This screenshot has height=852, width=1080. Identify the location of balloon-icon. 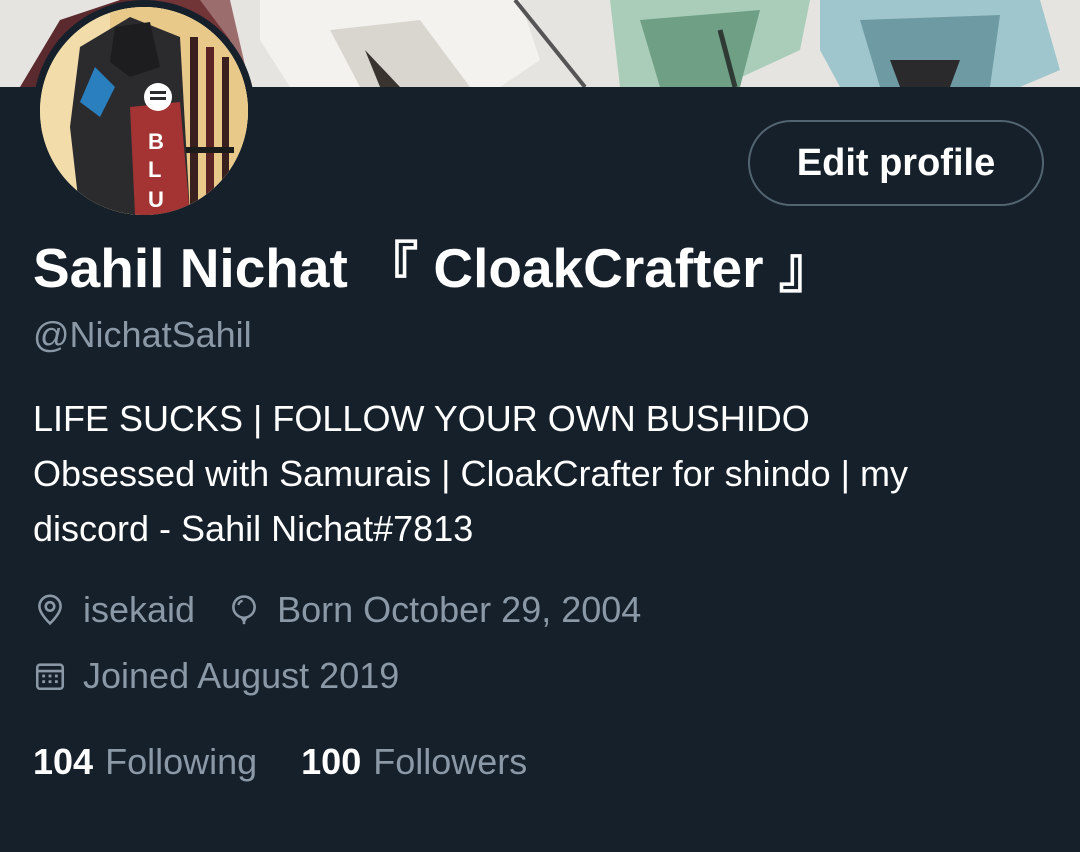
(244, 610).